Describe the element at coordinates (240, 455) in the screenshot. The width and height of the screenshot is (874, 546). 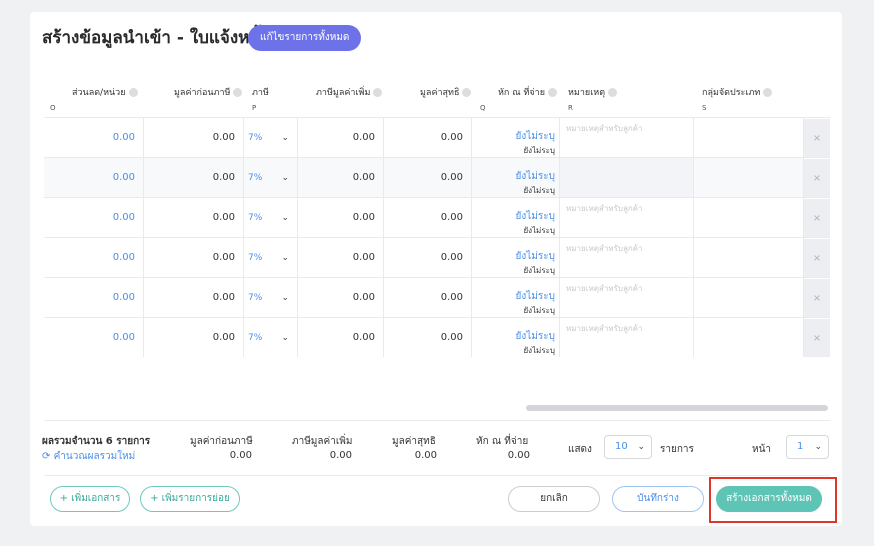
I see `summary-pretax-value: 0.00` at that location.